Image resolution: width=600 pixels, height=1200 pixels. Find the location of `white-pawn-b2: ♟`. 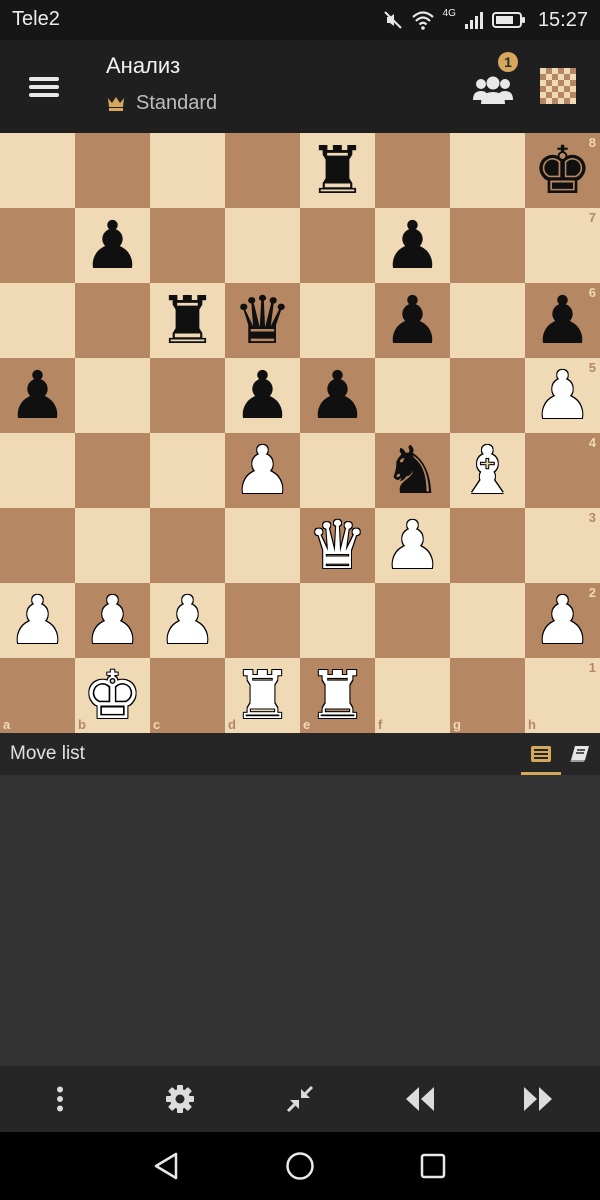

white-pawn-b2: ♟ is located at coordinates (112, 620).